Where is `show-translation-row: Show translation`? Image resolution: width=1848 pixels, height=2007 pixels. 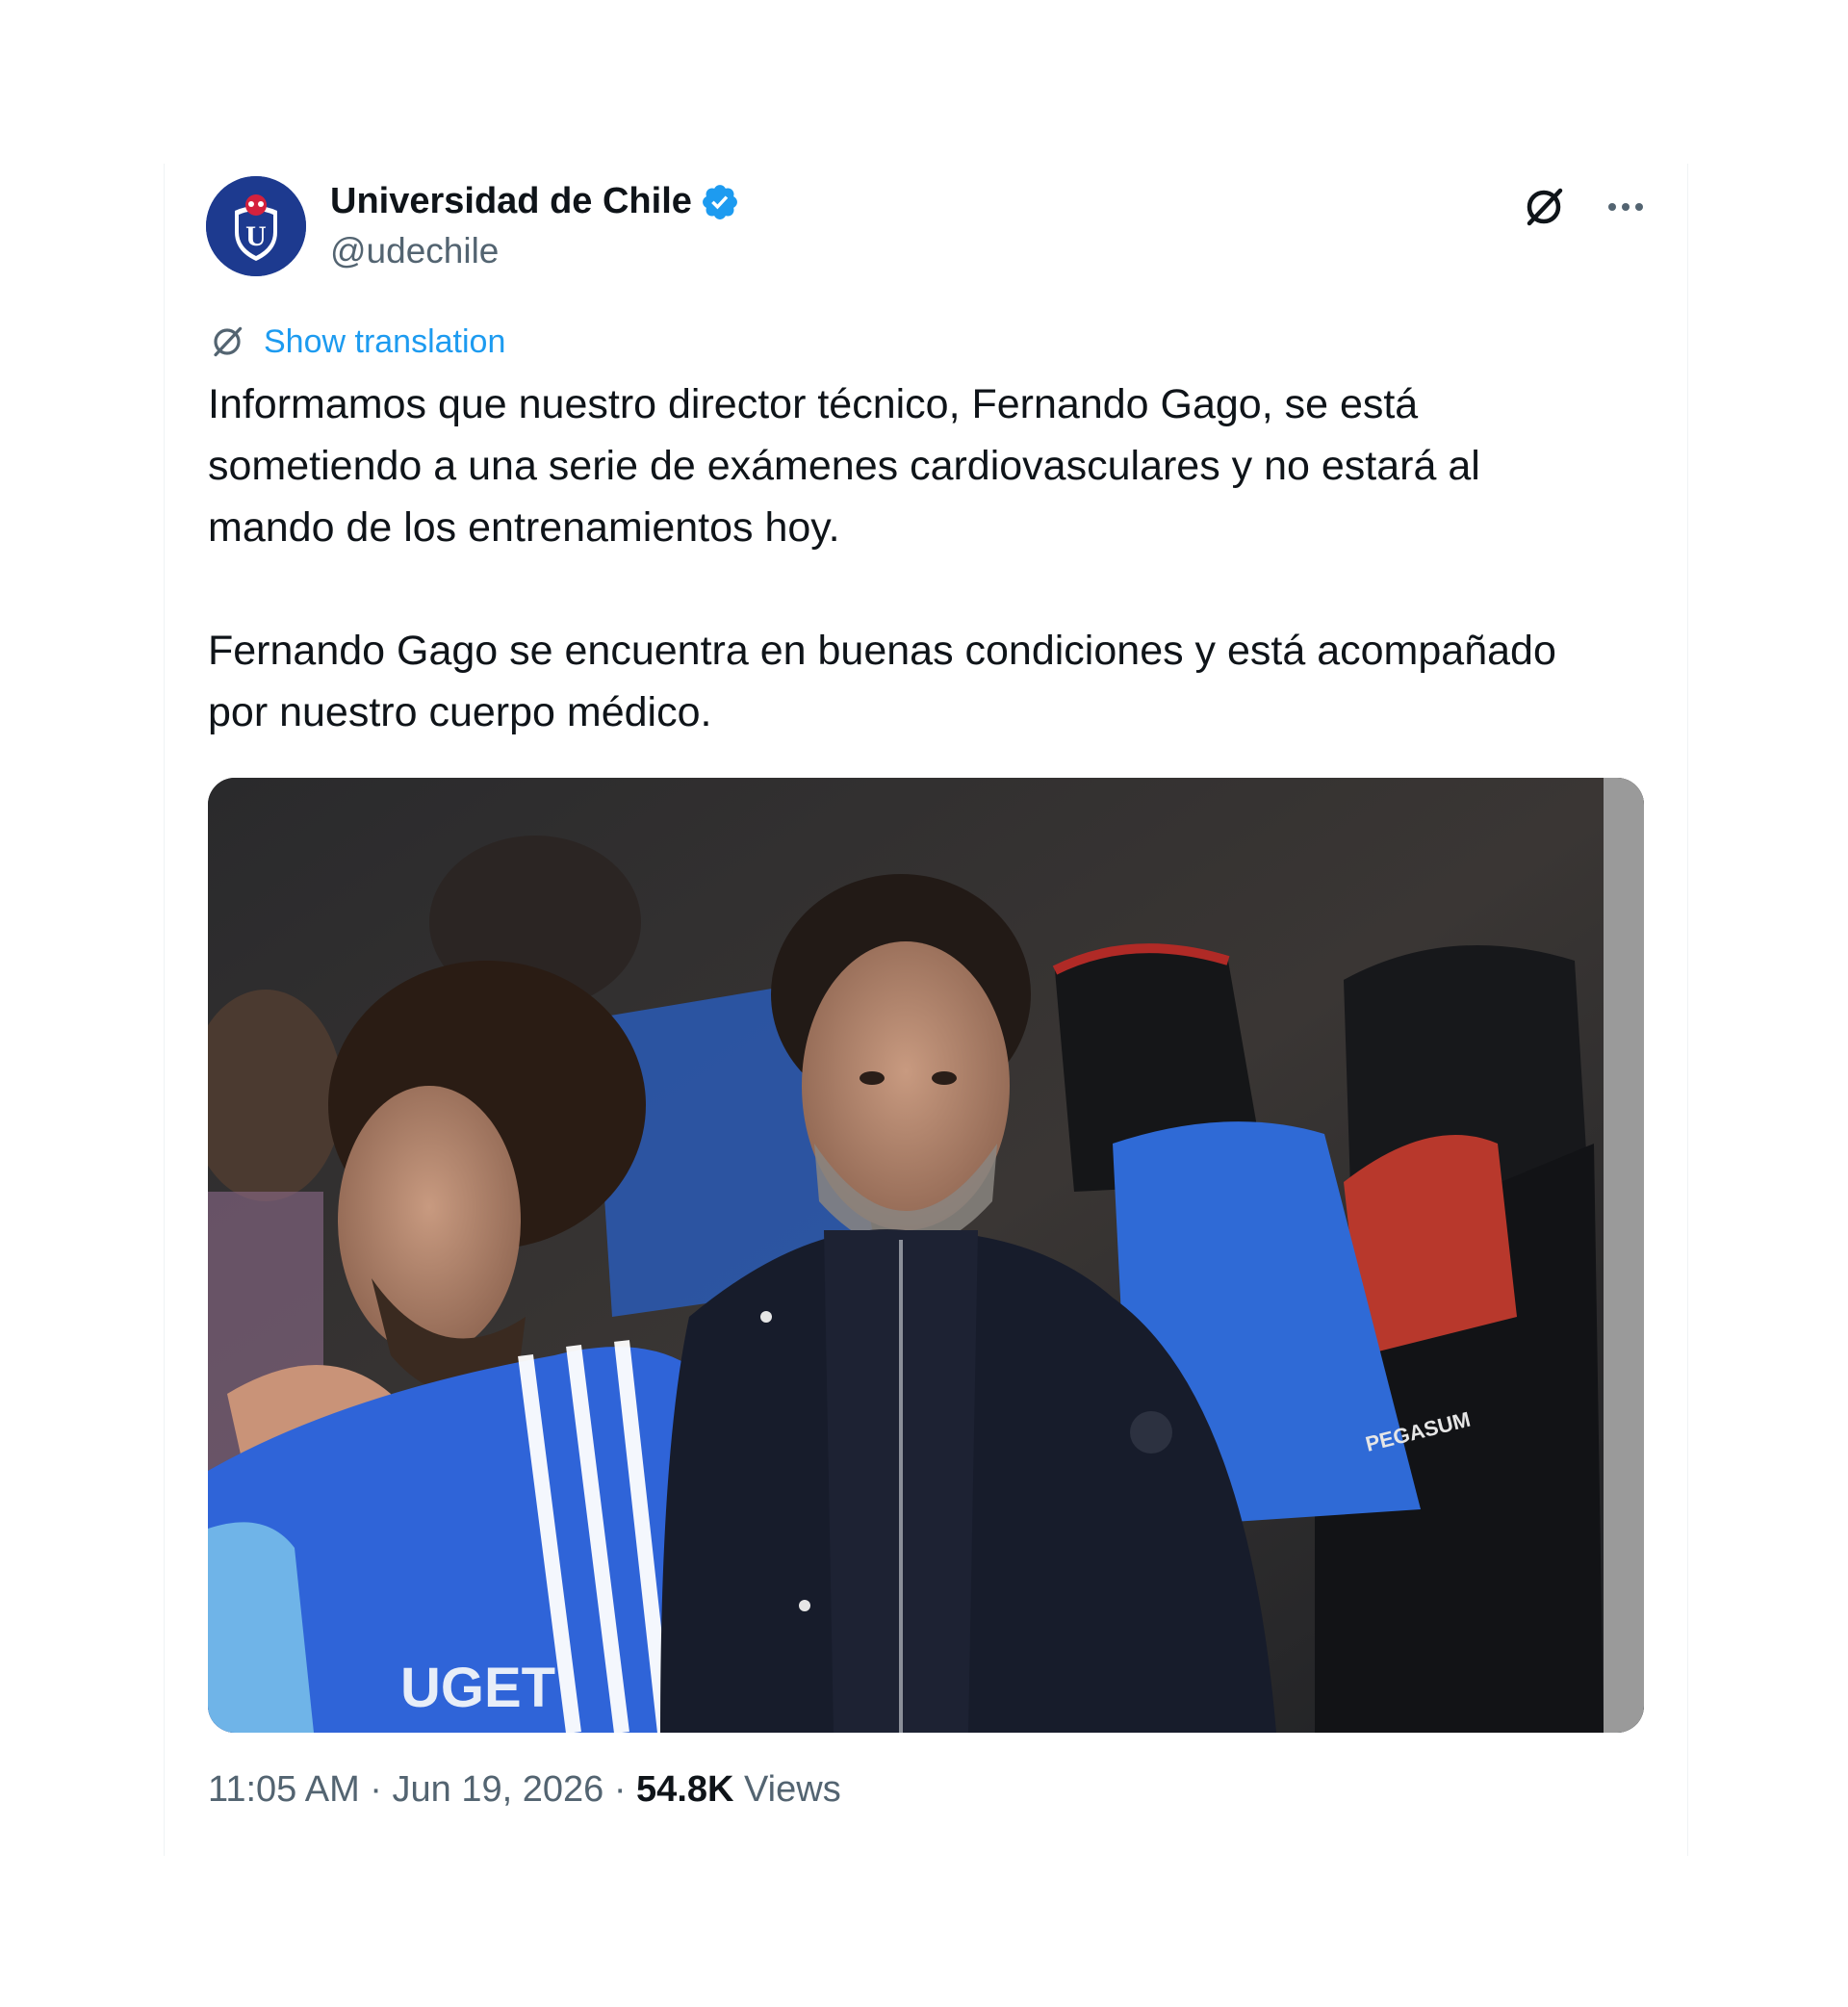
show-translation-row: Show translation is located at coordinates (356, 341).